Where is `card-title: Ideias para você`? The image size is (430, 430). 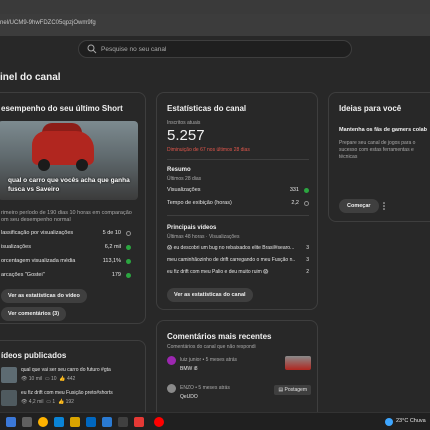 card-title: Ideias para você is located at coordinates (370, 108).